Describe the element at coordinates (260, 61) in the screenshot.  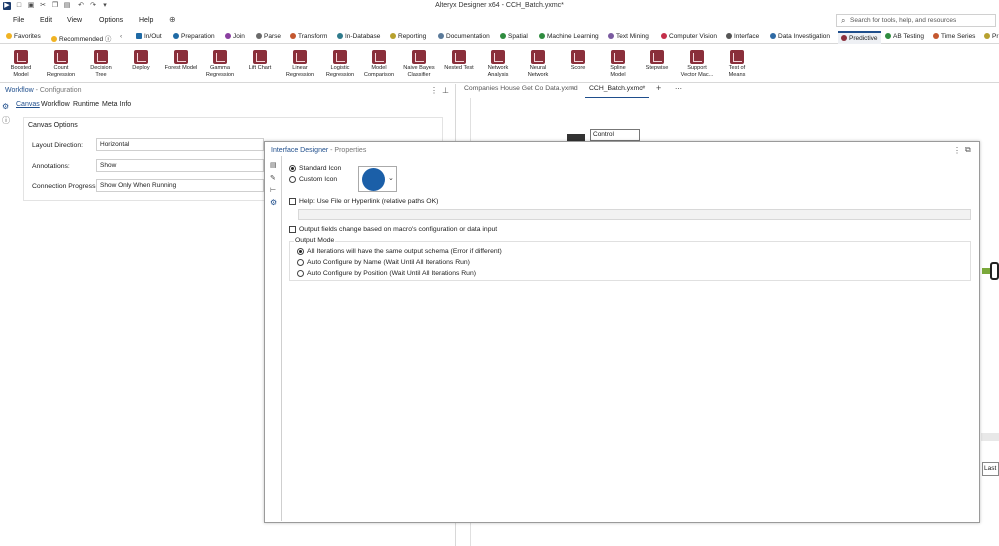
I see `tool-lift-chart: Lift Chart` at that location.